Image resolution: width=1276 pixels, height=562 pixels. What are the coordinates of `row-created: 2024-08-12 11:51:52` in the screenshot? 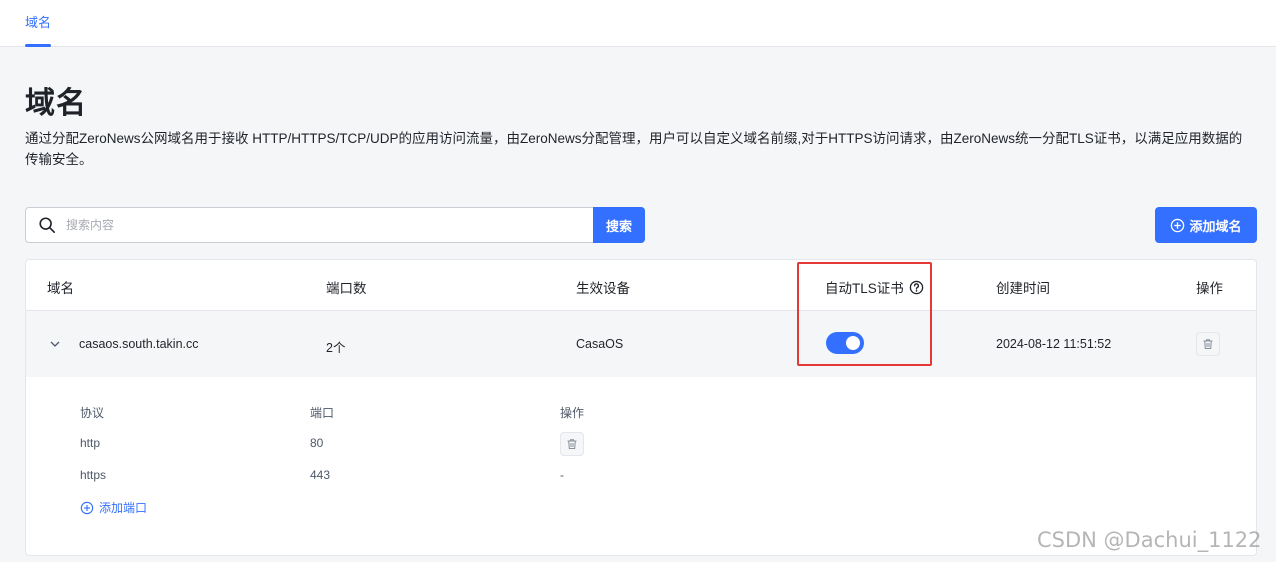 It's located at (1054, 344).